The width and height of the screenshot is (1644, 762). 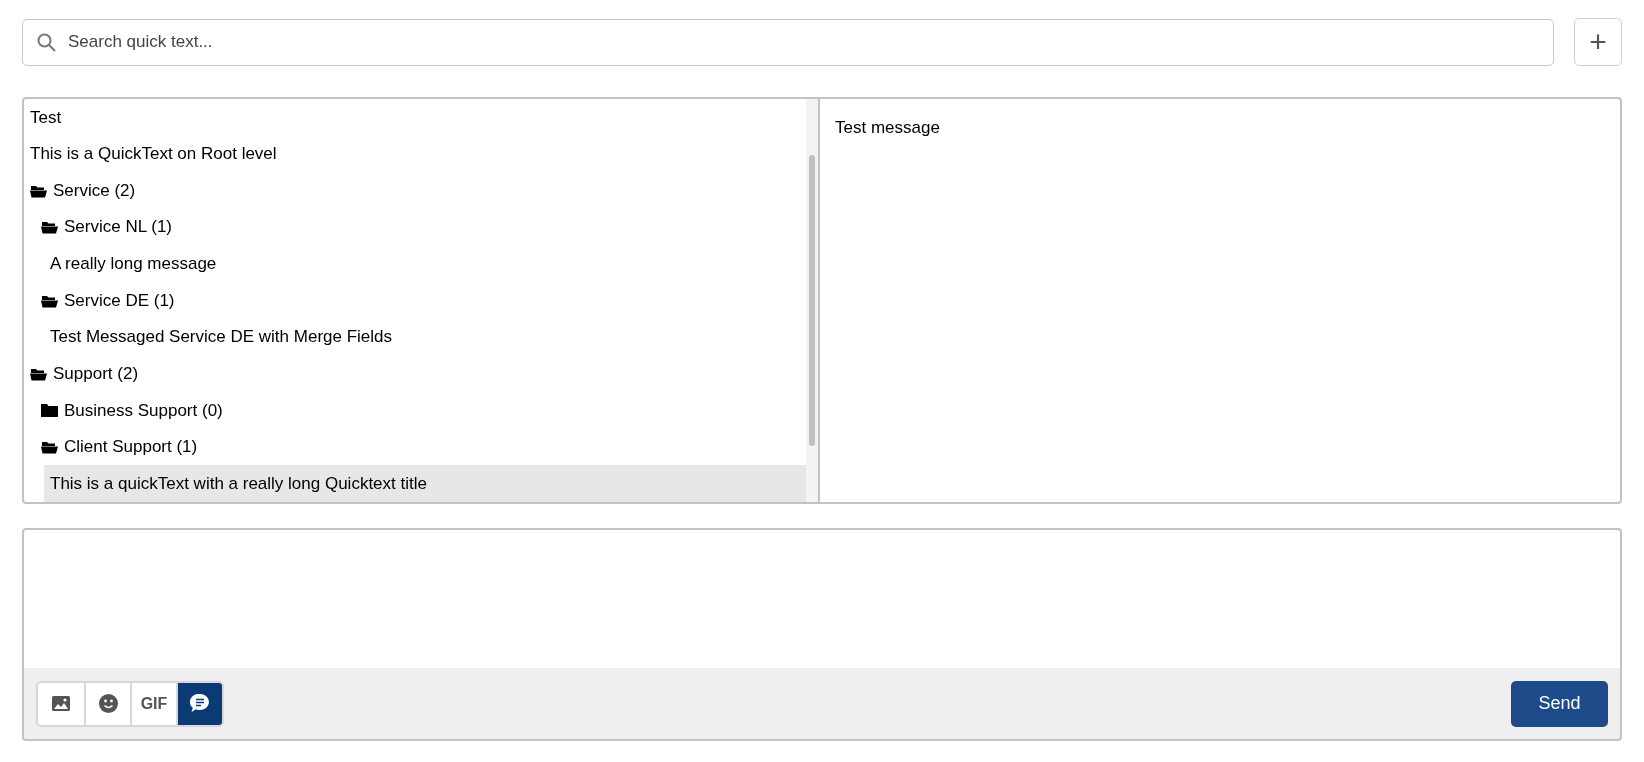 What do you see at coordinates (415, 154) in the screenshot?
I see `quick-text-item: This is a QuickText on Root level` at bounding box center [415, 154].